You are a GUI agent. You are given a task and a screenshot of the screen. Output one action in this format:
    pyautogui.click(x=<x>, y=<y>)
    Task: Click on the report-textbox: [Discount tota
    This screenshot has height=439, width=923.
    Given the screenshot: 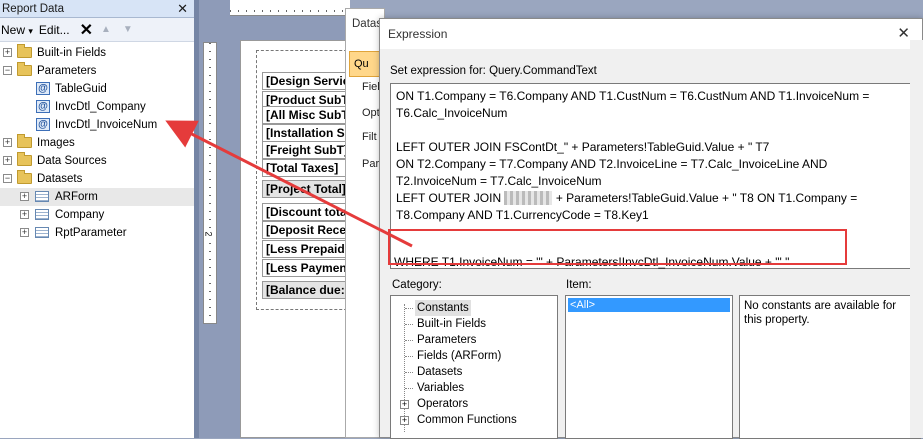 What is the action you would take?
    pyautogui.click(x=307, y=212)
    